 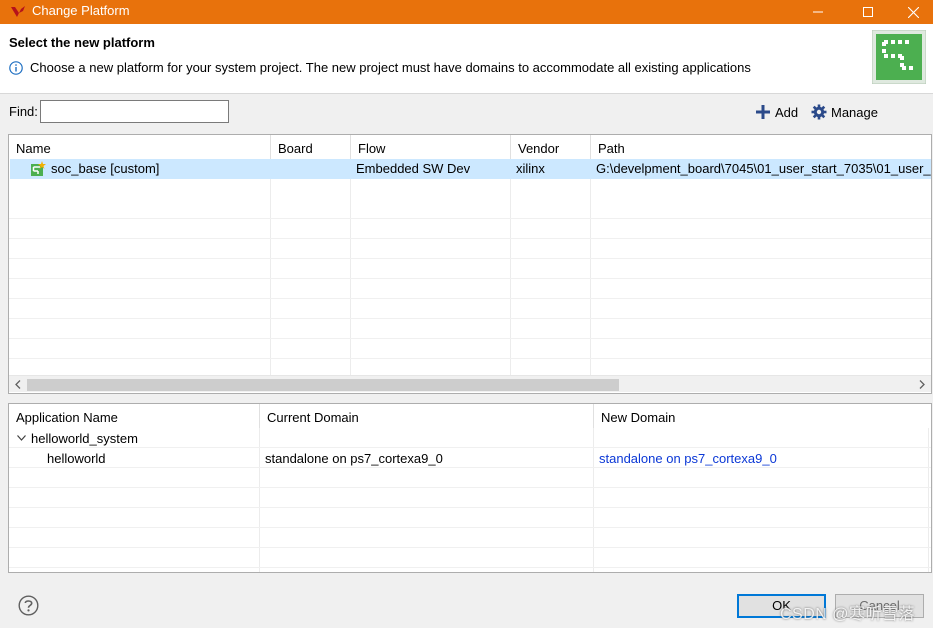 I want to click on tree-group-row: helloworld_system, so click(x=470, y=438).